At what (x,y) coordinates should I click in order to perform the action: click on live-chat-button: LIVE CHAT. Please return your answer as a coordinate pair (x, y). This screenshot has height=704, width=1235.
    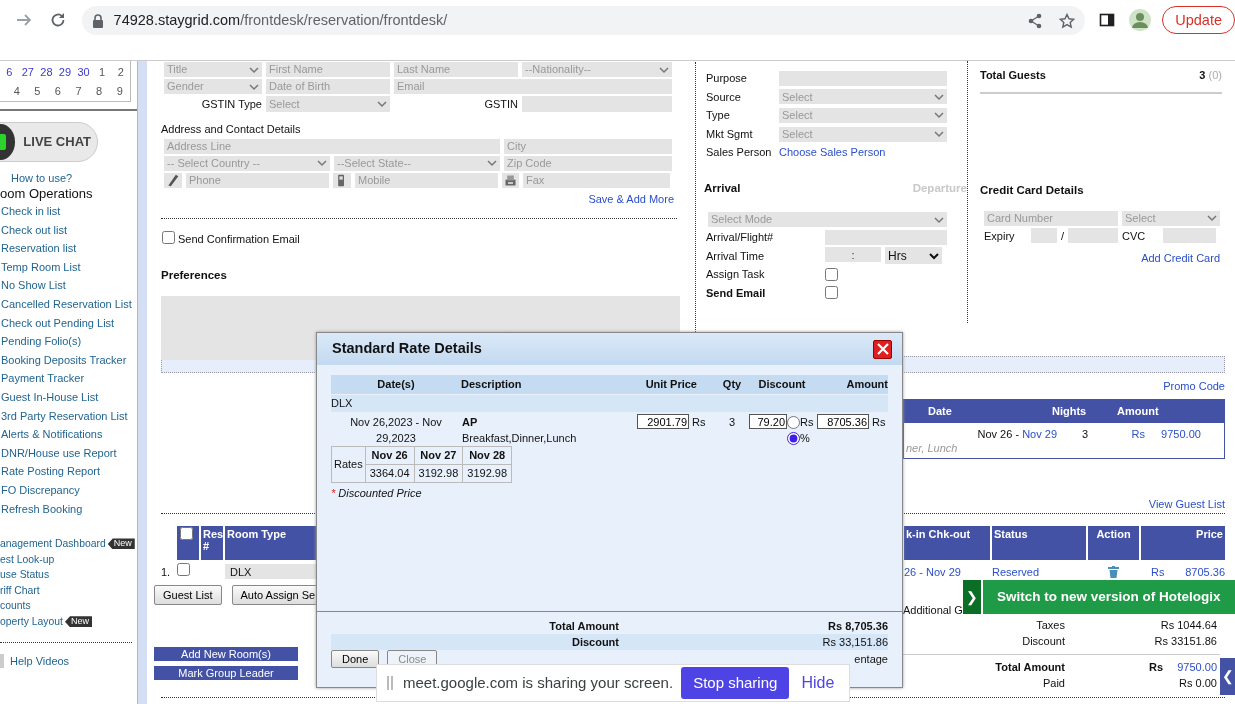
    Looking at the image, I should click on (49, 142).